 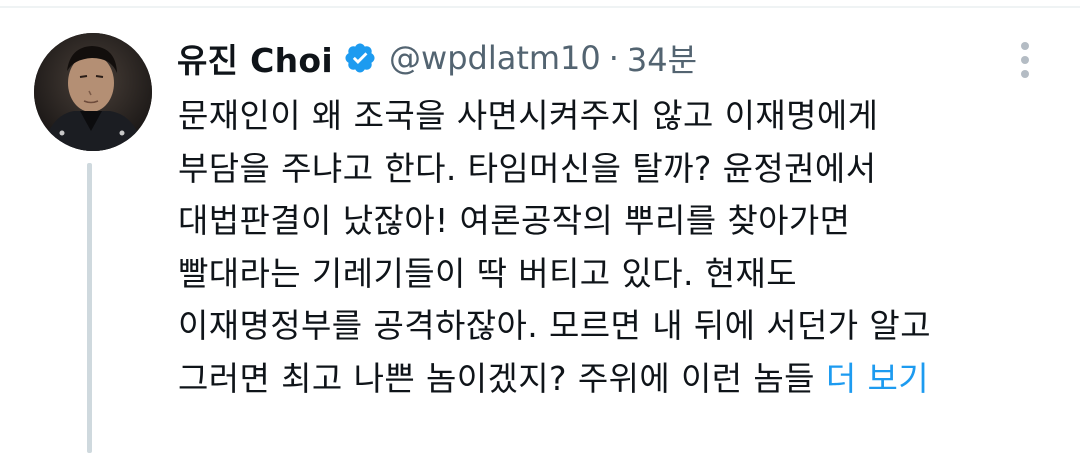 I want to click on timestamp: 34분, so click(x=662, y=58).